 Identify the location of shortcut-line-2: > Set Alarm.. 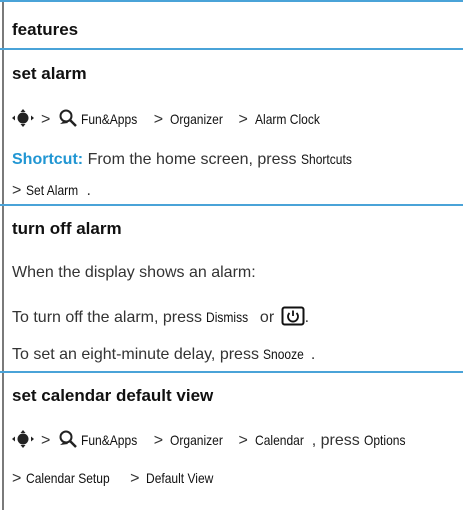
(51, 191).